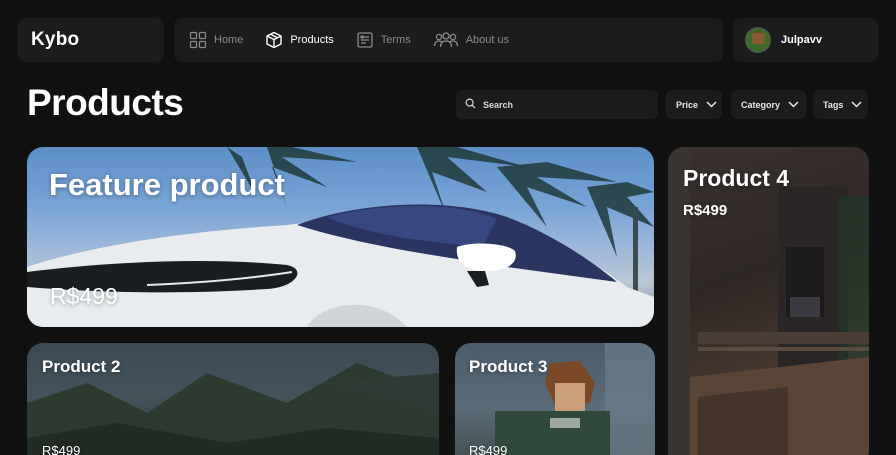  I want to click on product-2-name: Product 2, so click(81, 366).